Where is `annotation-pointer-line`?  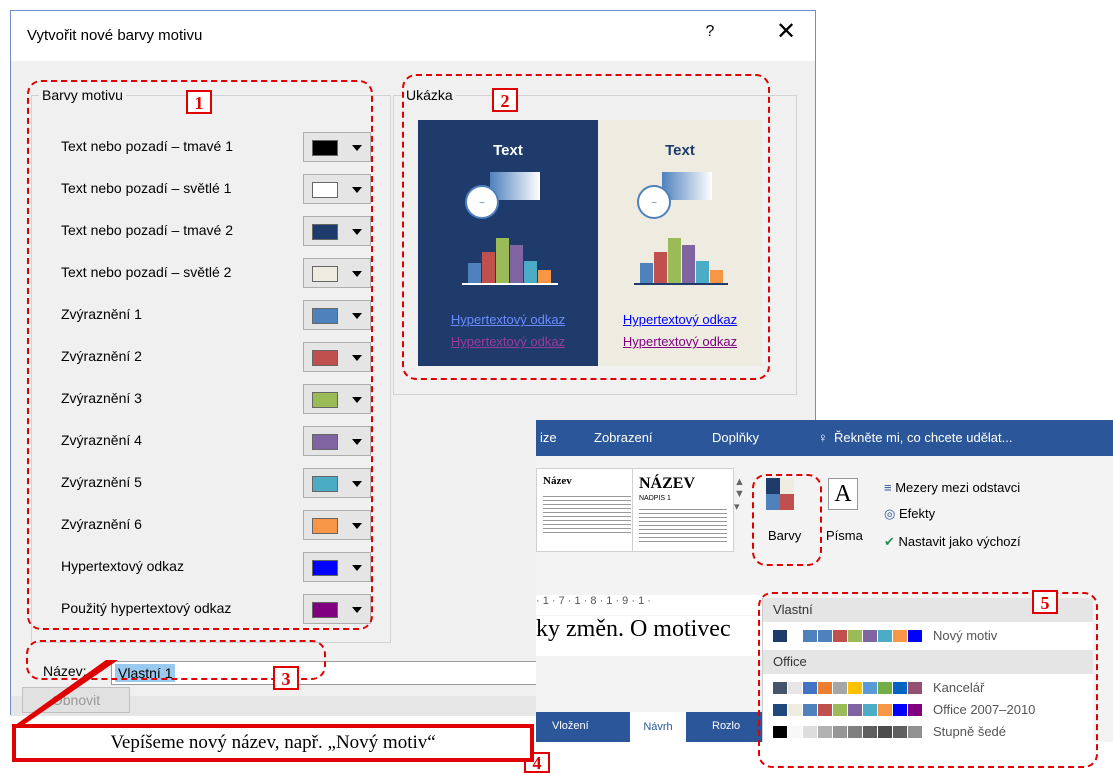 annotation-pointer-line is located at coordinates (66, 693).